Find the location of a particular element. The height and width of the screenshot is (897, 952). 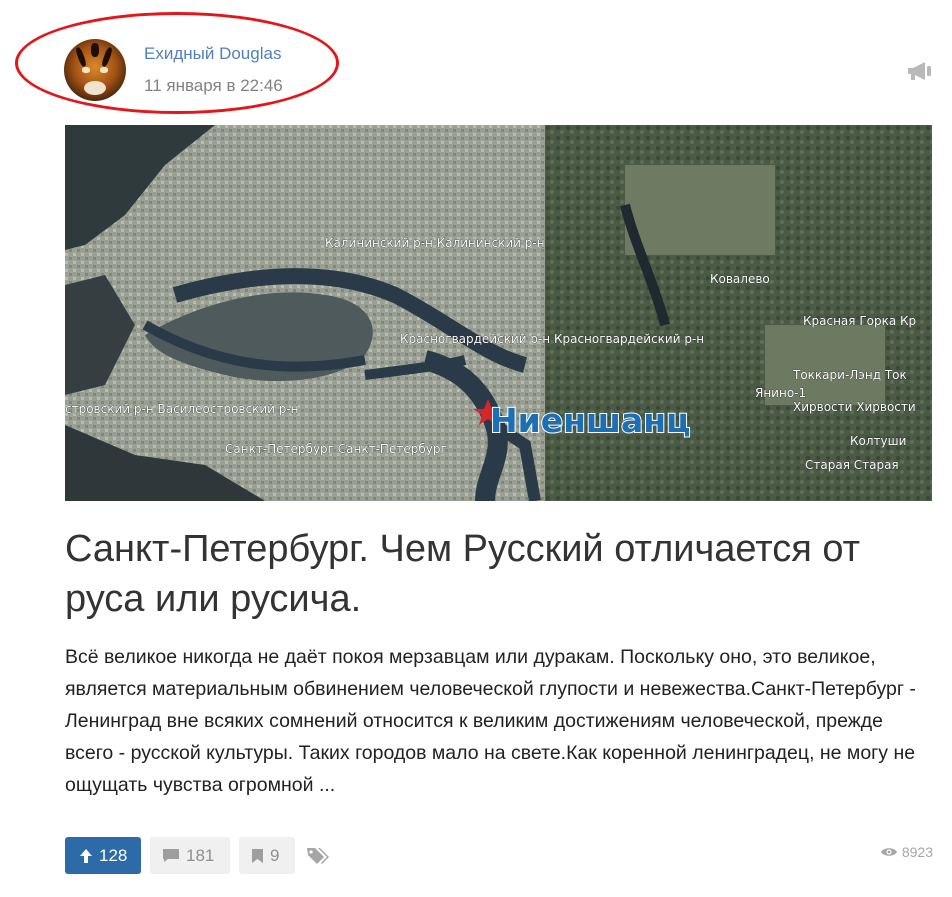

post-date: 11 января в 22:46 is located at coordinates (213, 86).